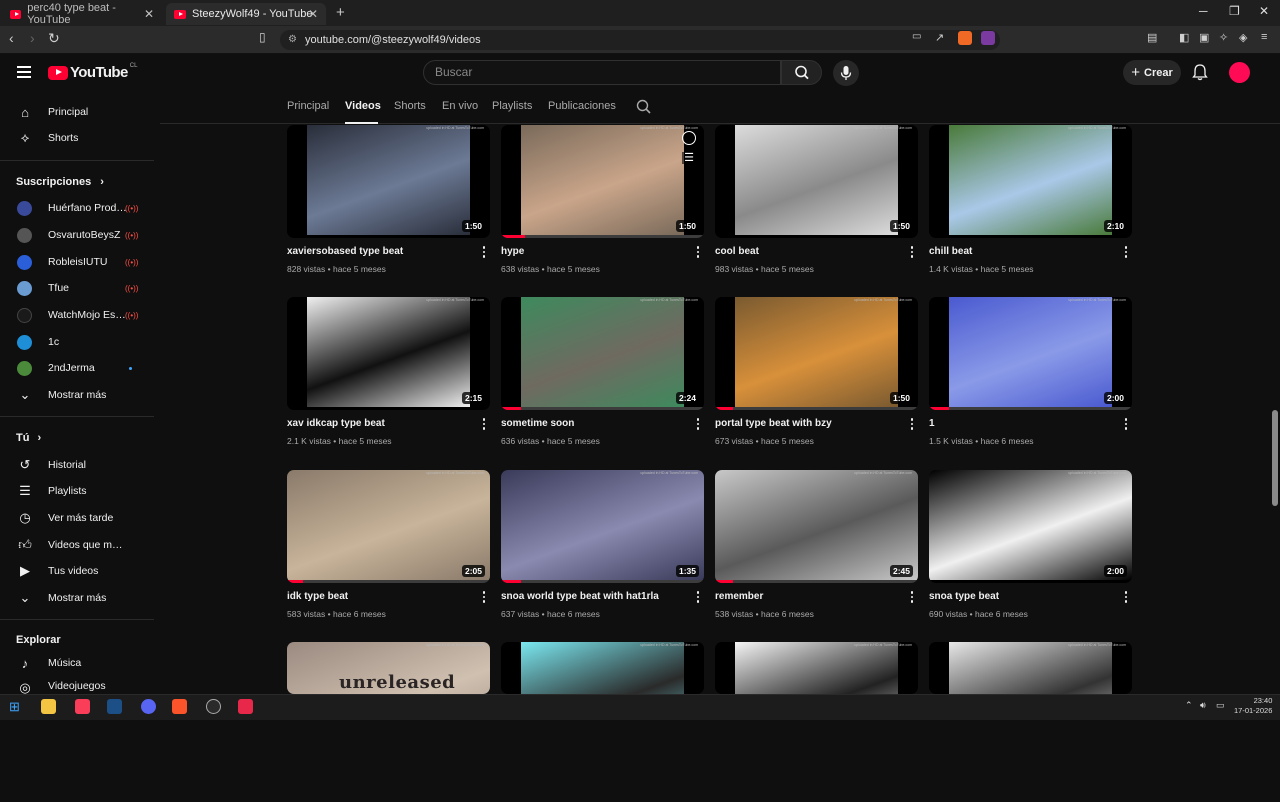 Image resolution: width=1280 pixels, height=802 pixels. I want to click on brave-browser-icon, so click(179, 706).